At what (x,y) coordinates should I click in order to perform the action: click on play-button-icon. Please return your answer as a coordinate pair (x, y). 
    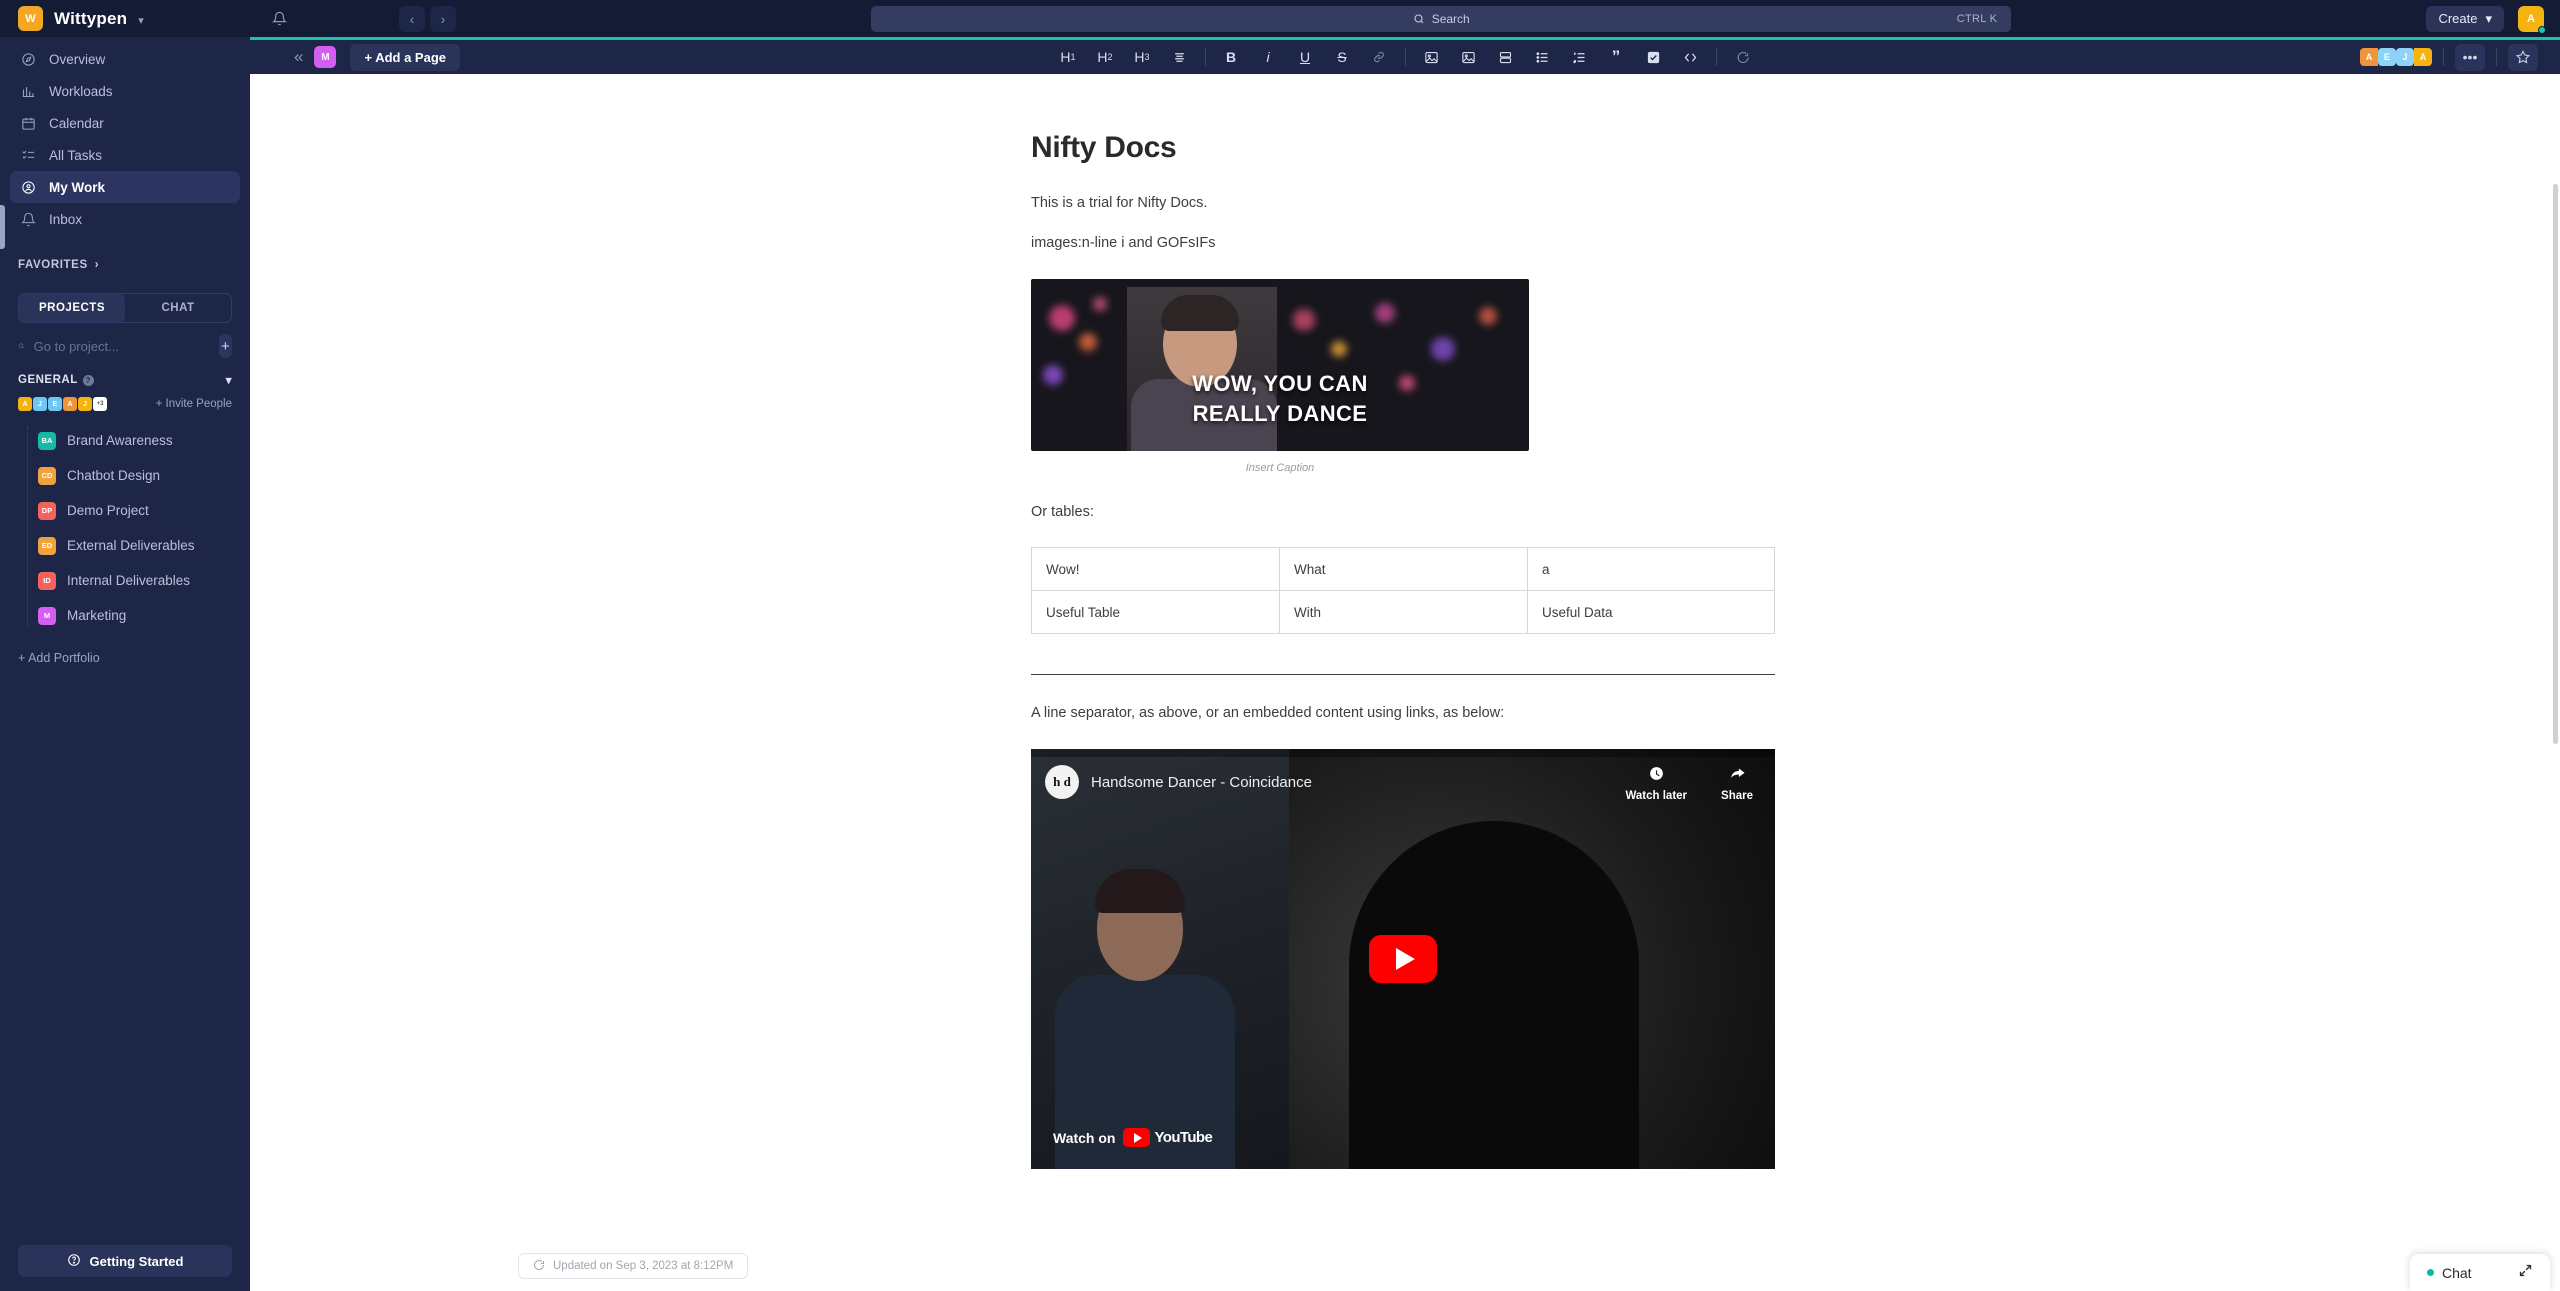
    Looking at the image, I should click on (1403, 959).